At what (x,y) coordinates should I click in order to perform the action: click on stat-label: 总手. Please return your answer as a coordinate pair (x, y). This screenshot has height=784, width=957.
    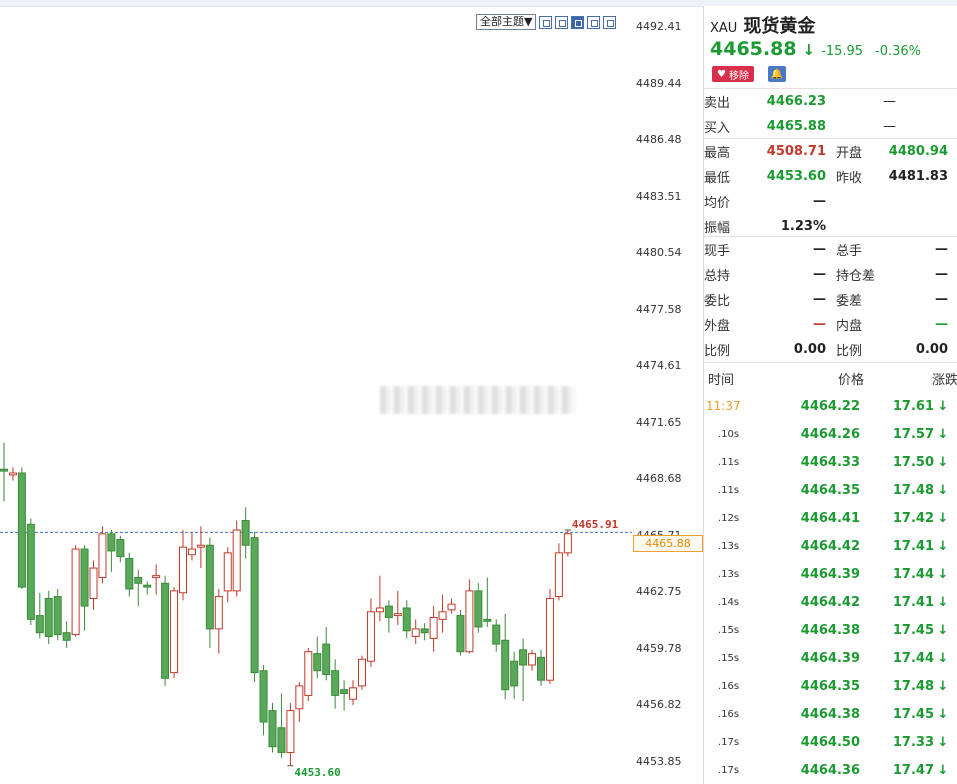
    Looking at the image, I should click on (849, 251).